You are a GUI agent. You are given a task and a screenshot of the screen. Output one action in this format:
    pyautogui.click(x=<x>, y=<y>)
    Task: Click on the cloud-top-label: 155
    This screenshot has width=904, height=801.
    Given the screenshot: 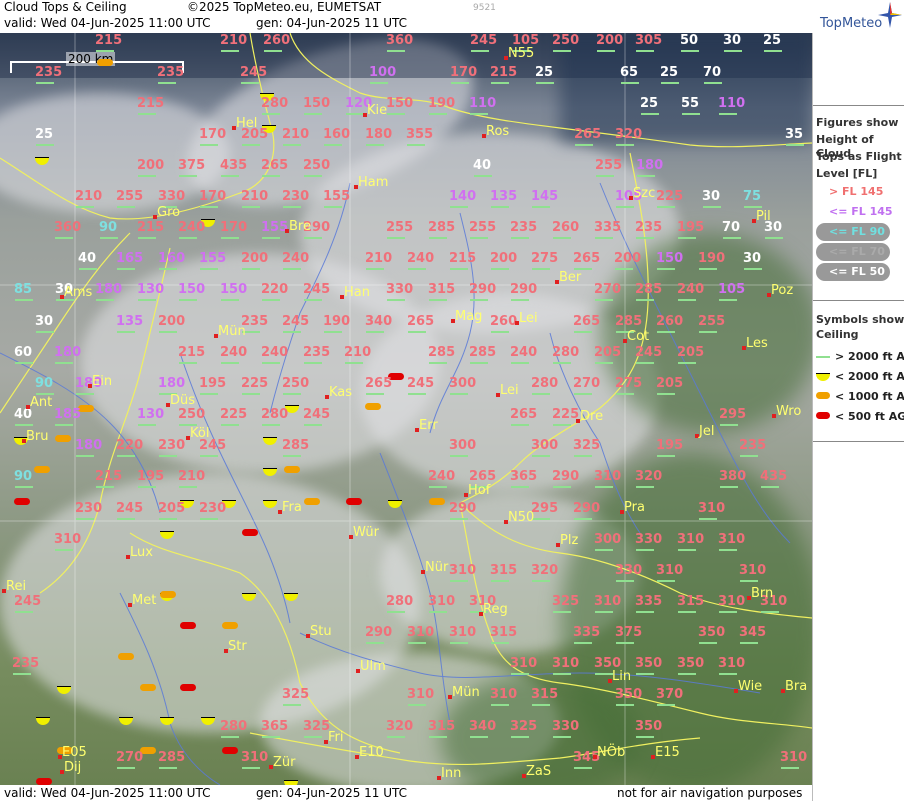 What is the action you would take?
    pyautogui.click(x=337, y=196)
    